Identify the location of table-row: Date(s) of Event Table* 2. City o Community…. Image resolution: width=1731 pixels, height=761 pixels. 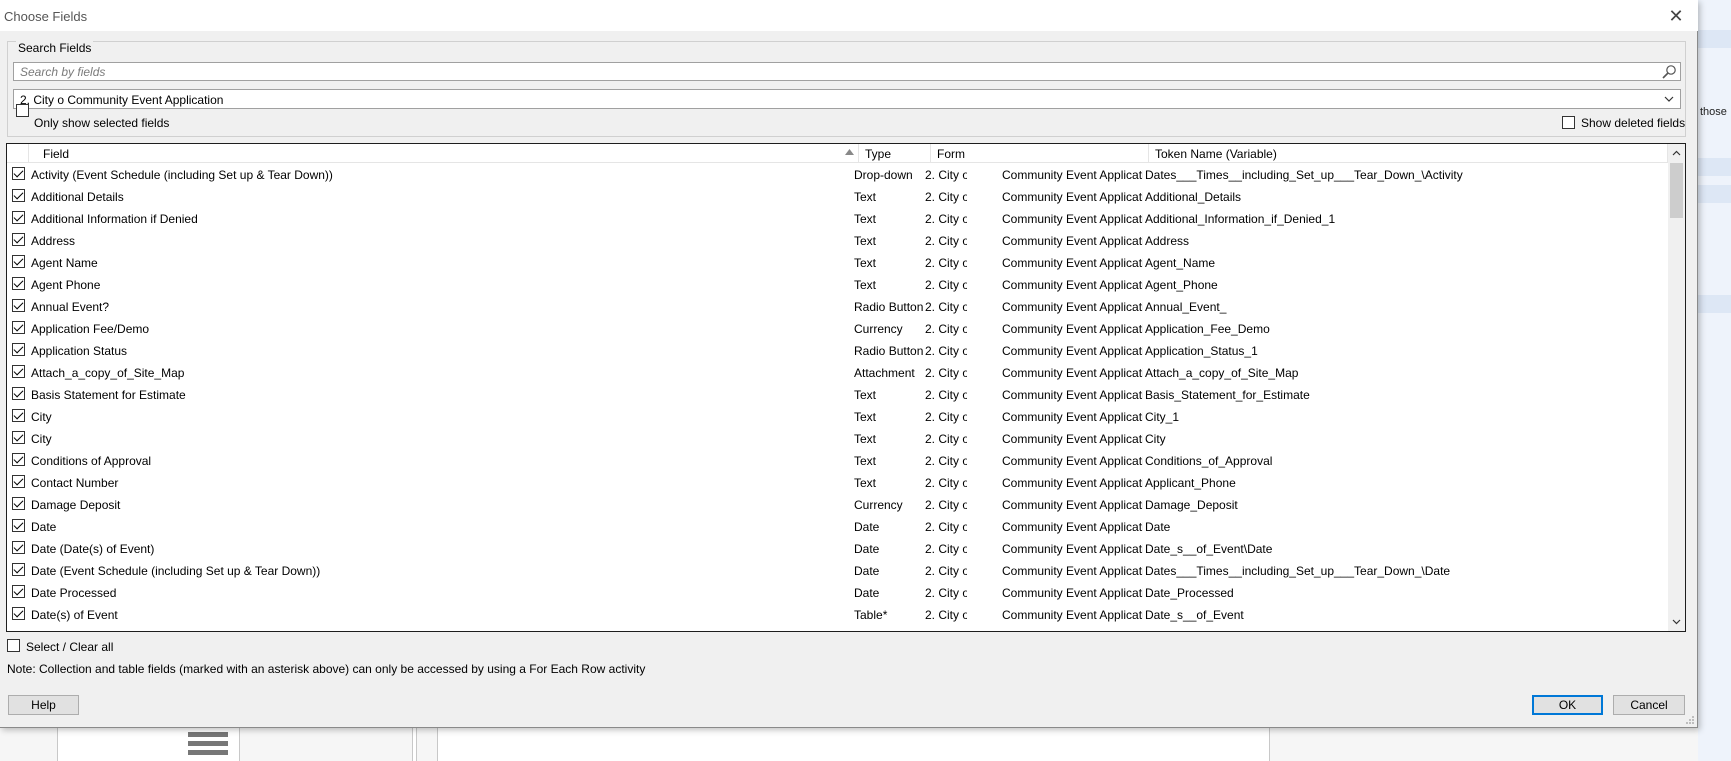
(837, 614).